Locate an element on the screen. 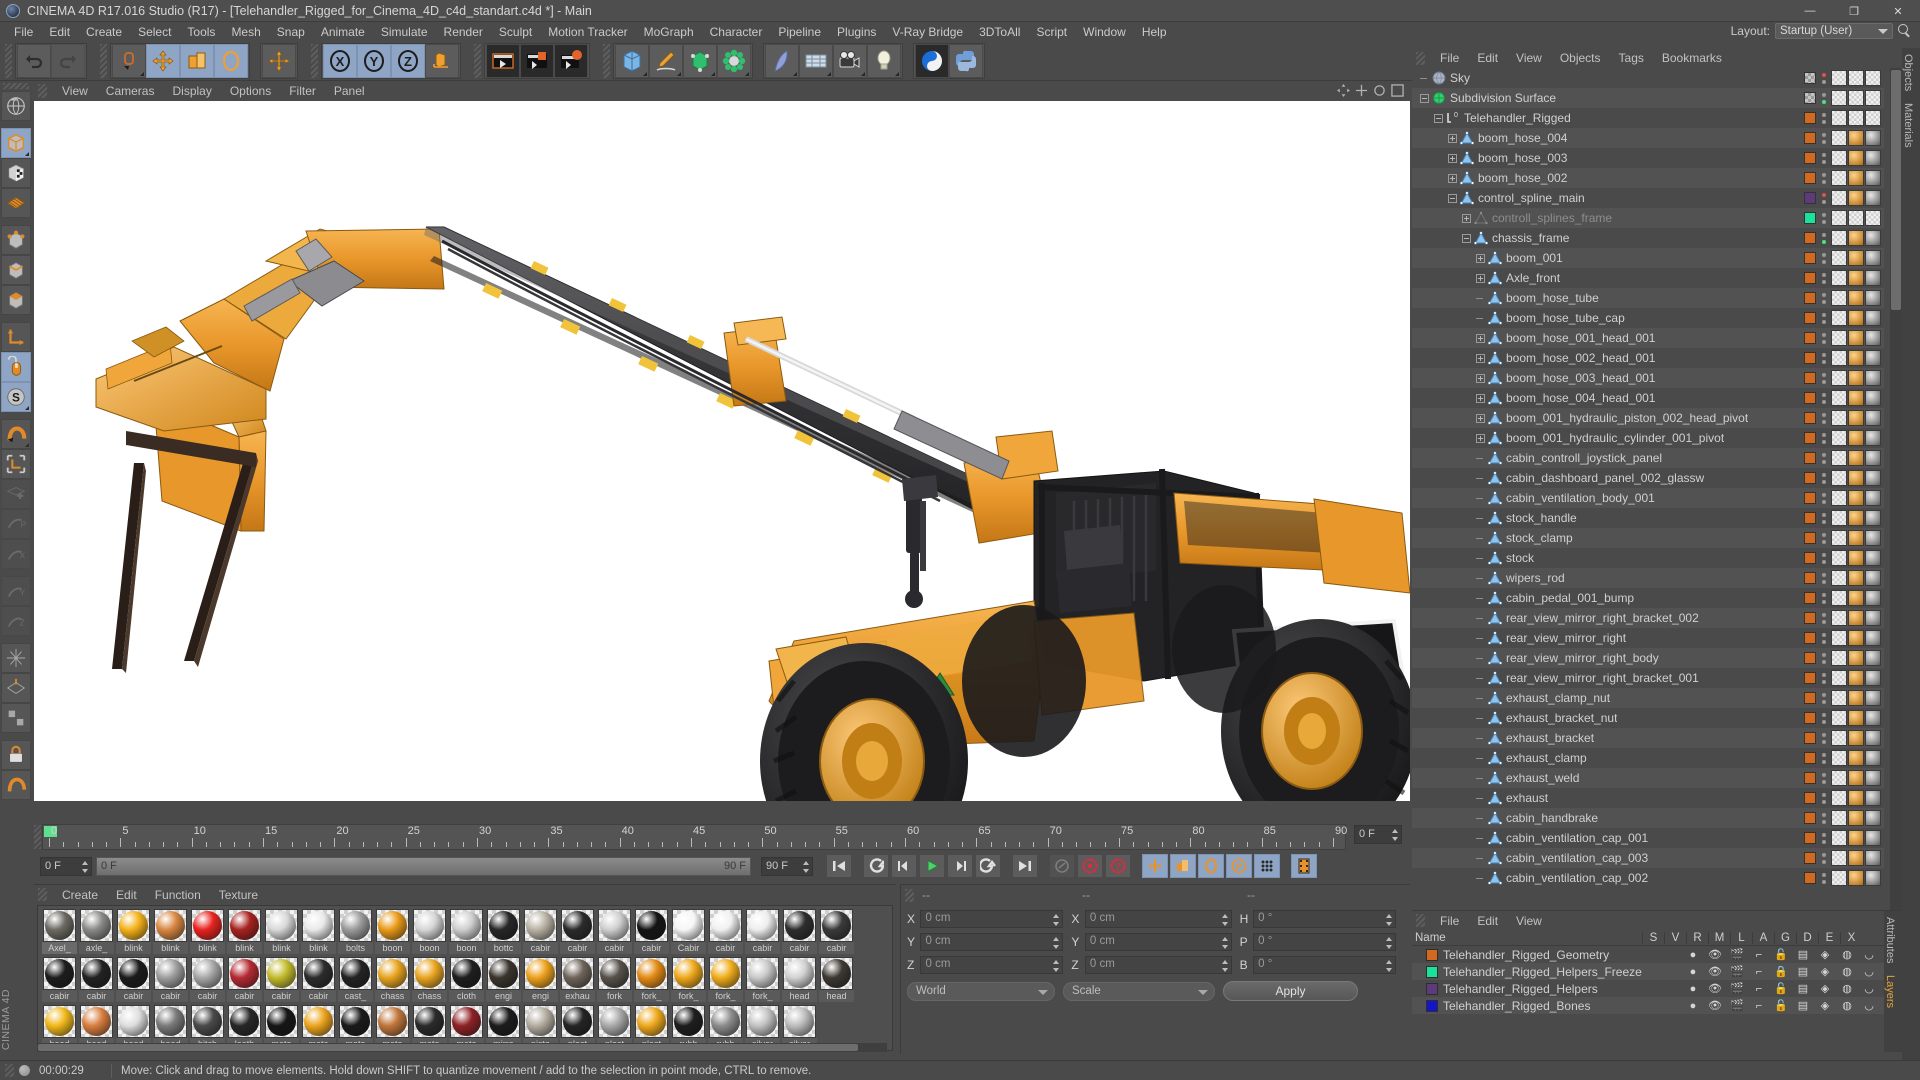 This screenshot has width=1920, height=1080. snap-settings-button: S is located at coordinates (16, 397).